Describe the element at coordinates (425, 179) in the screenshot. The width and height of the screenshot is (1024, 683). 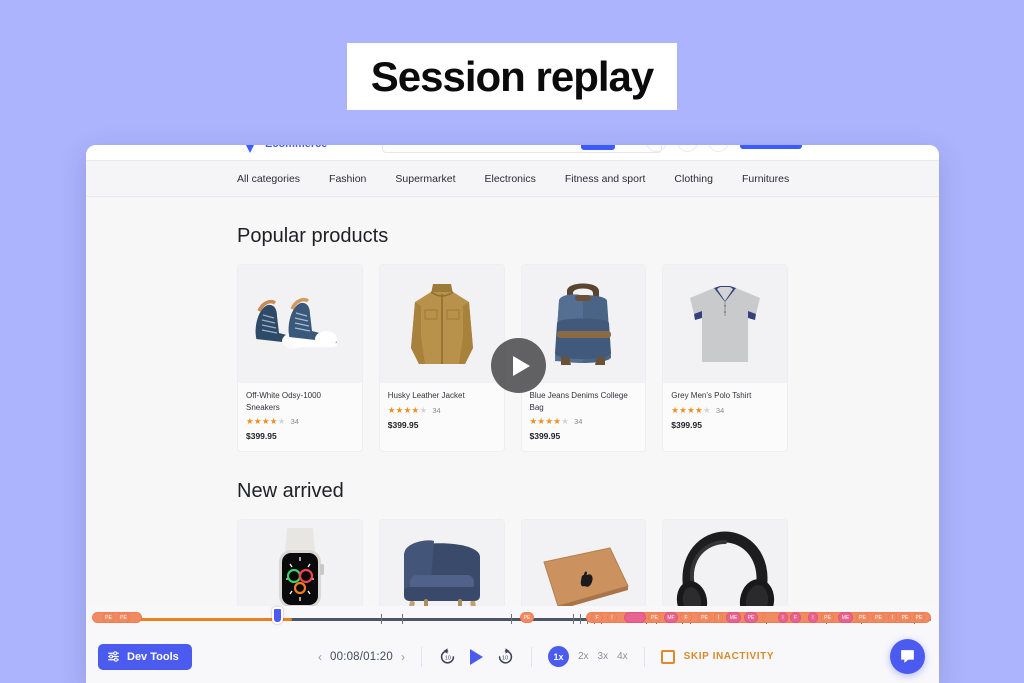
I see `nav-item-supermarket: Supermarket` at that location.